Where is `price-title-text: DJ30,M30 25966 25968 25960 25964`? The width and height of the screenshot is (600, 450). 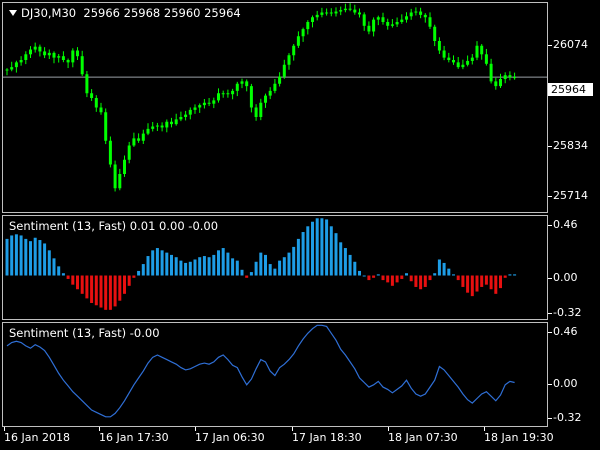
price-title-text: DJ30,M30 25966 25968 25960 25964 is located at coordinates (131, 13).